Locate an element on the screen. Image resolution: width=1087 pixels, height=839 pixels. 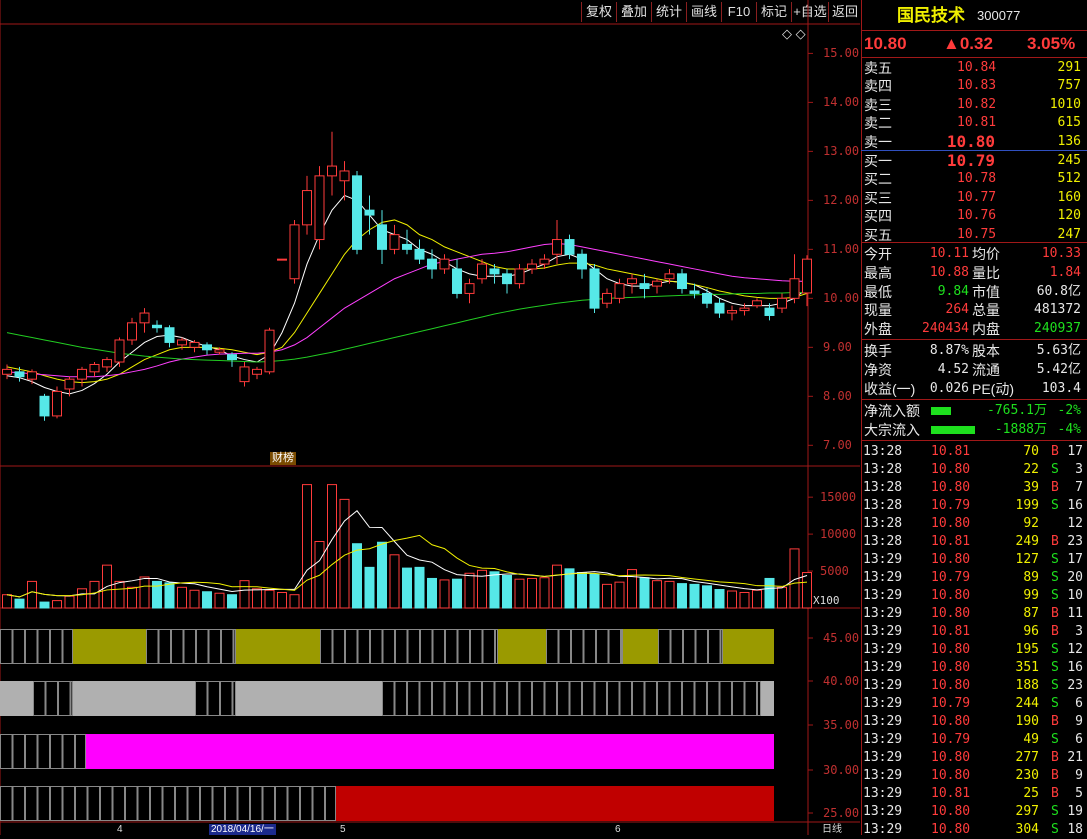
stat-value: 240434 is located at coordinates (945, 329).